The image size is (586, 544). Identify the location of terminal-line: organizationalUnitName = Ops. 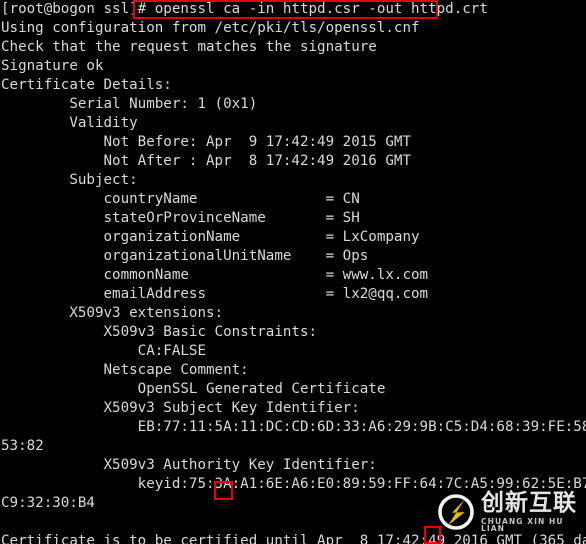
(185, 256).